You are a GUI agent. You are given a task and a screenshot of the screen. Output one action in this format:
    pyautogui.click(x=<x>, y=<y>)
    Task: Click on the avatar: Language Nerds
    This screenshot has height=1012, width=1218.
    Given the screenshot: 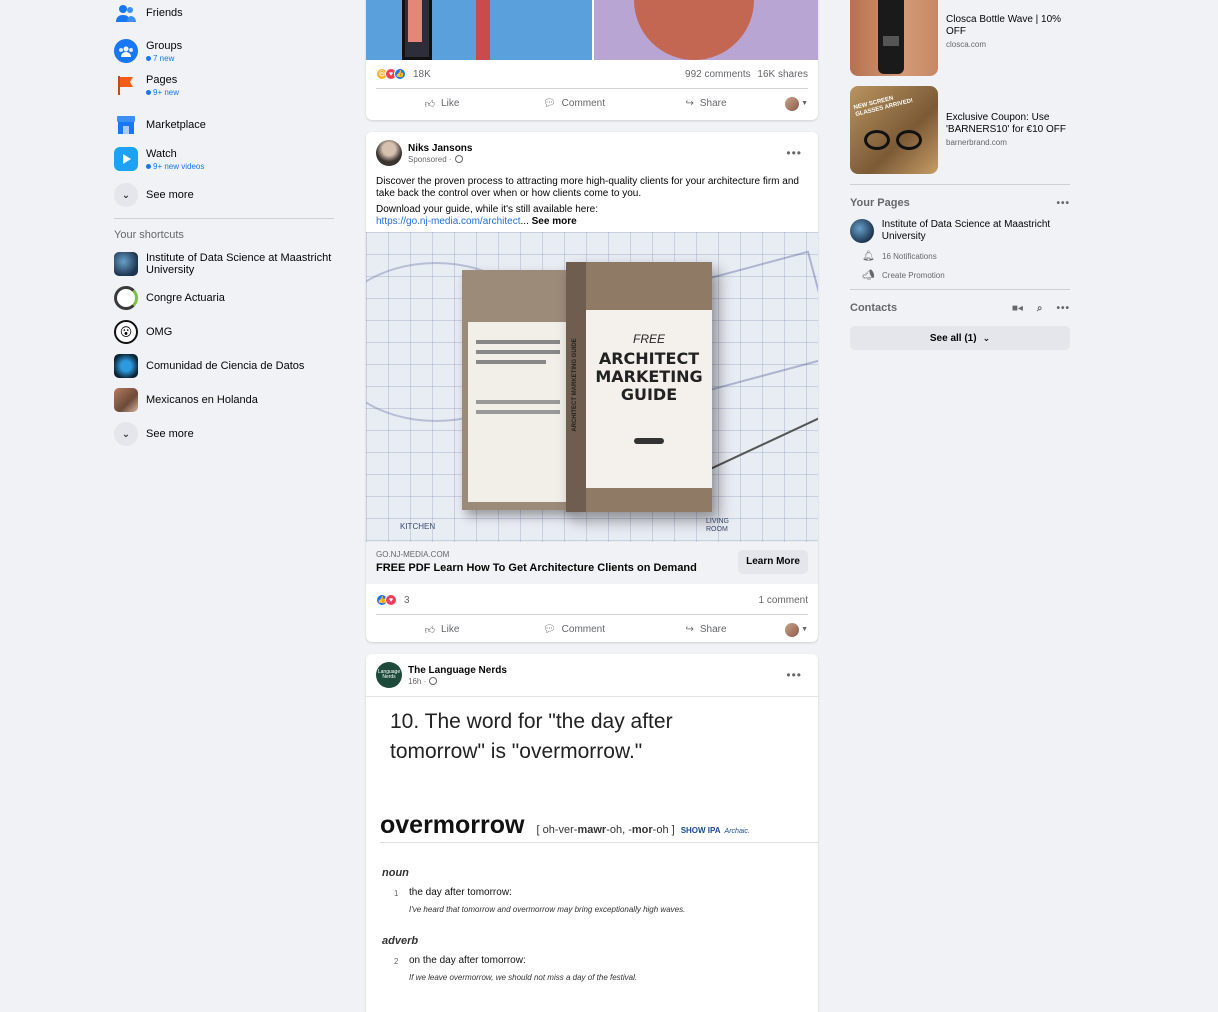 What is the action you would take?
    pyautogui.click(x=389, y=675)
    